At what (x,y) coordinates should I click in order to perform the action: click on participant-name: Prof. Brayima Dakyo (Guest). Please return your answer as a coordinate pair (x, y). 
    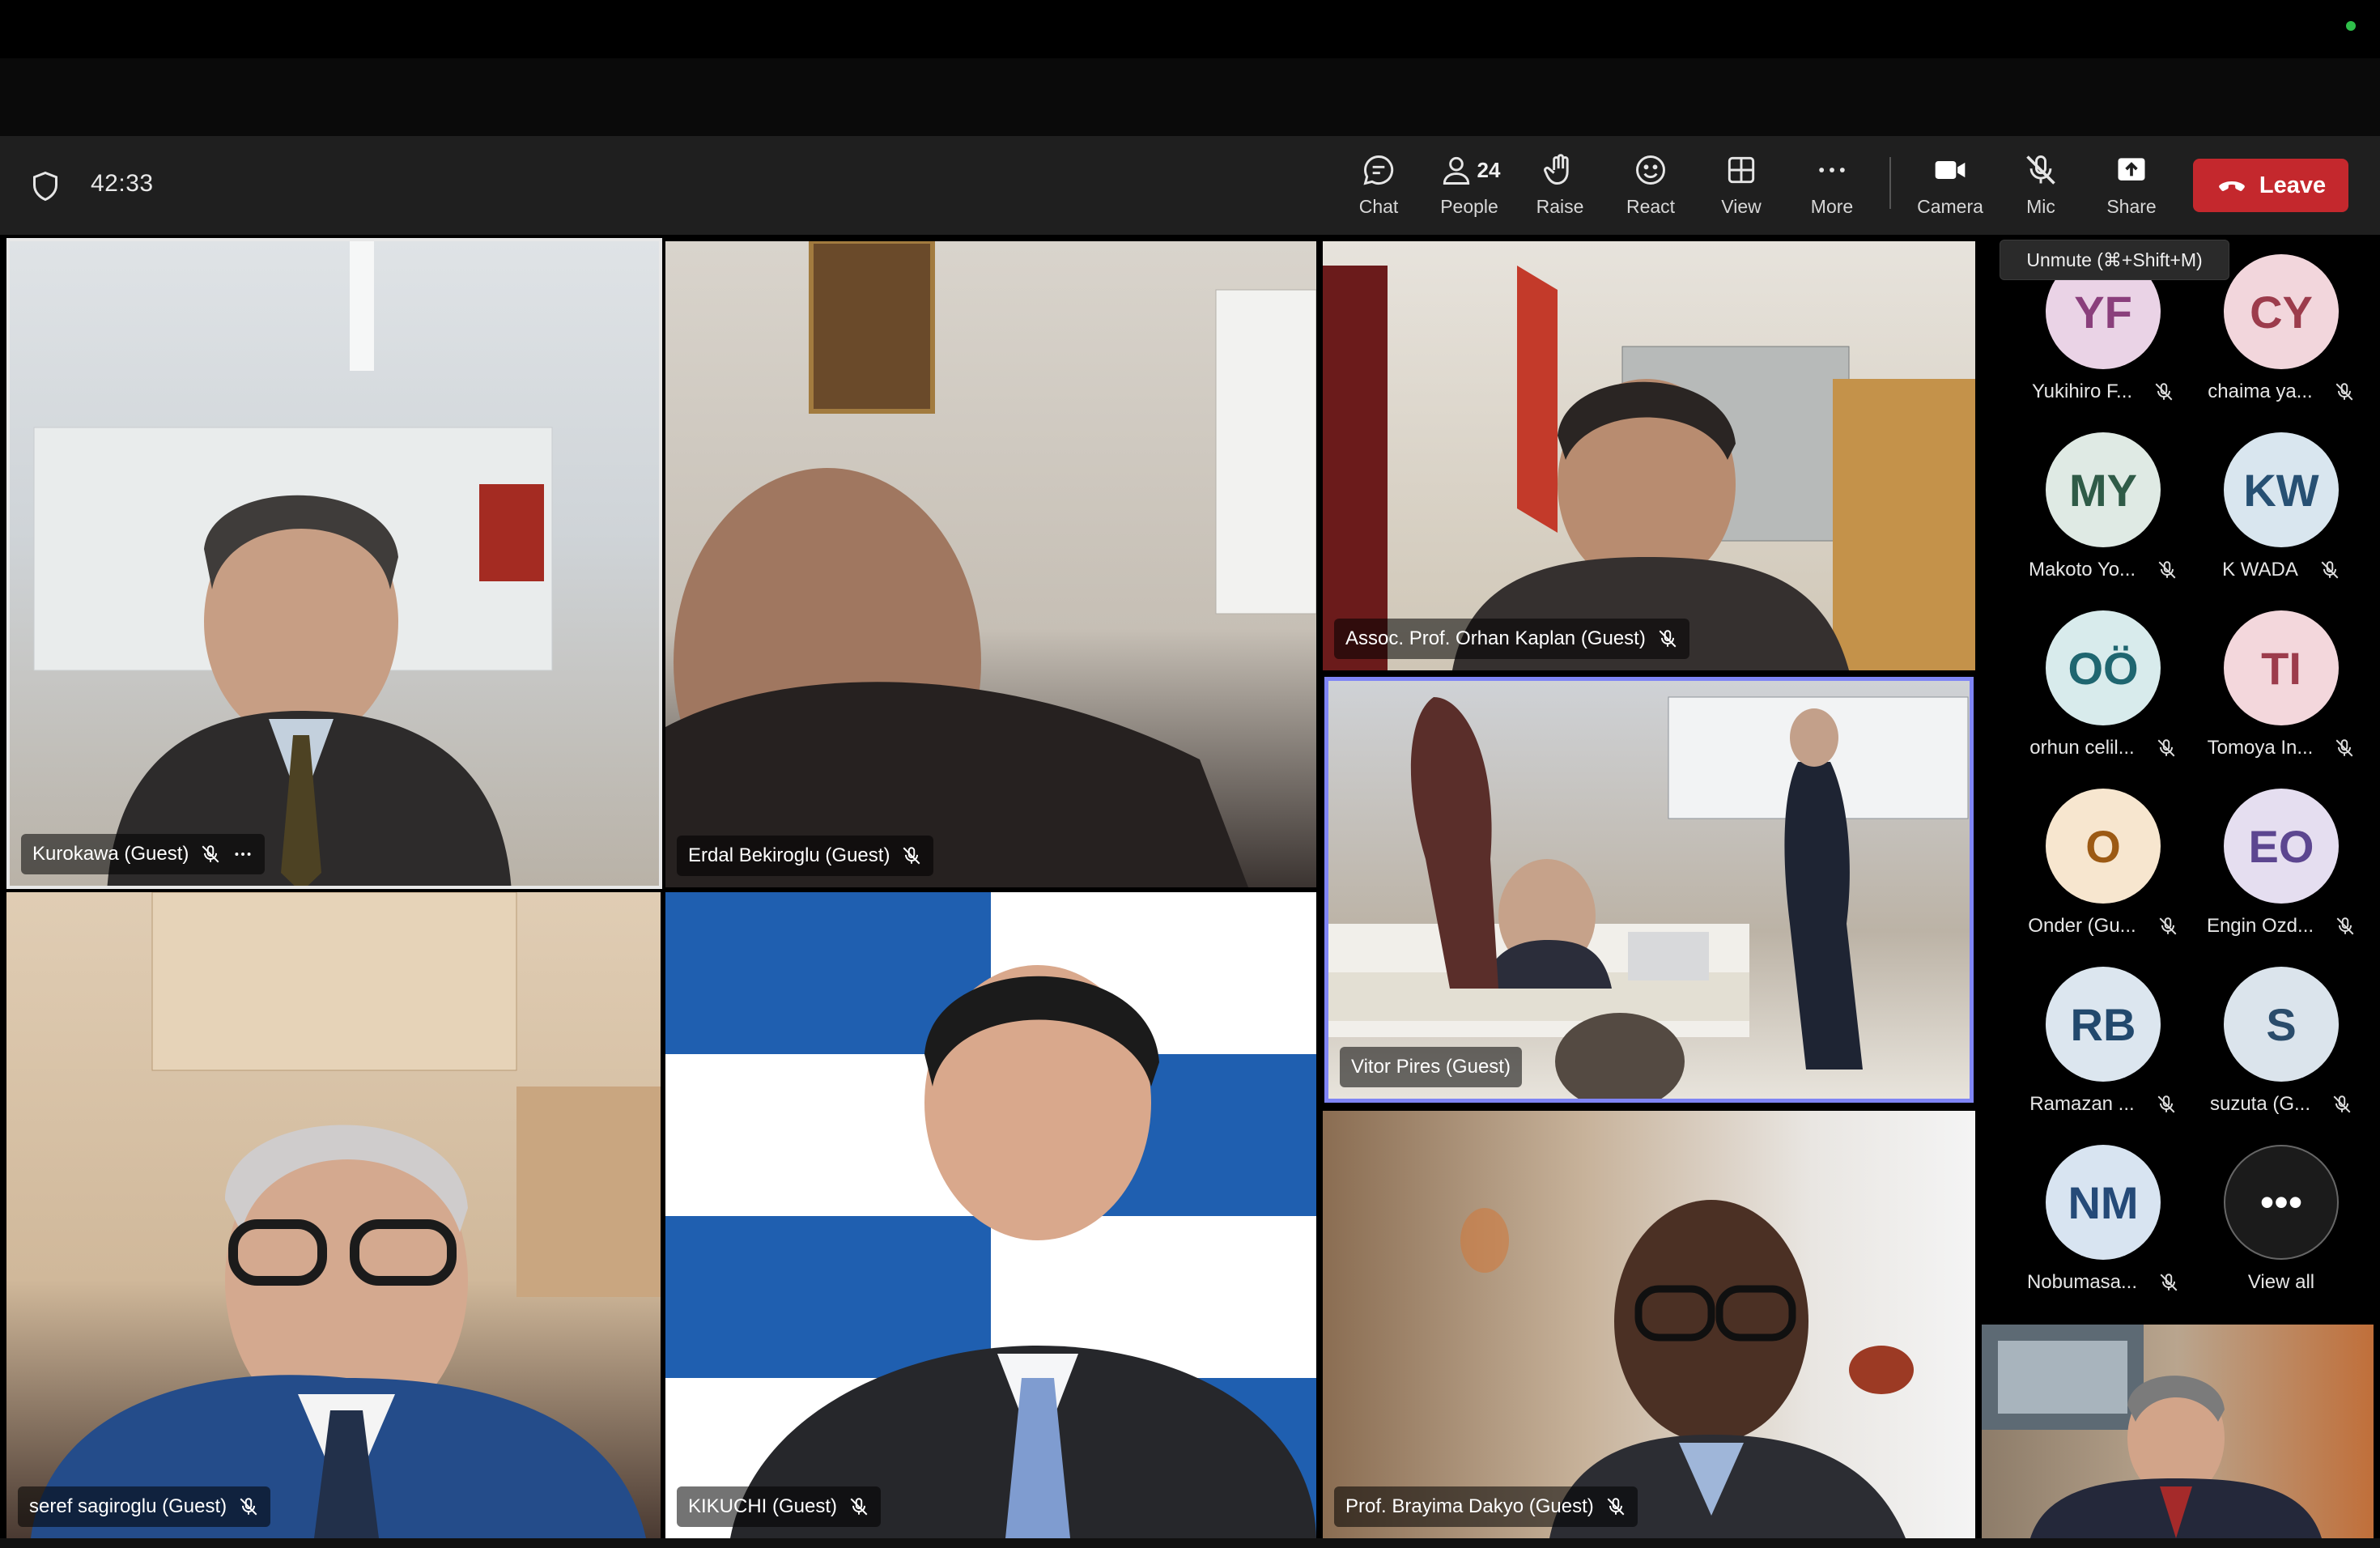
    Looking at the image, I should click on (1469, 1506).